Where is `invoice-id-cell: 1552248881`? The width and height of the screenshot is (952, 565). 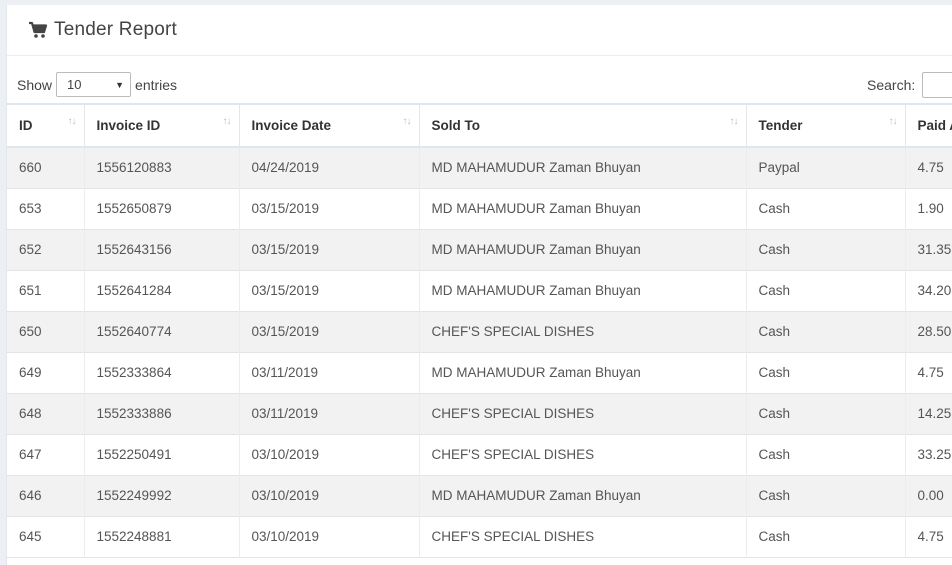 invoice-id-cell: 1552248881 is located at coordinates (162, 536).